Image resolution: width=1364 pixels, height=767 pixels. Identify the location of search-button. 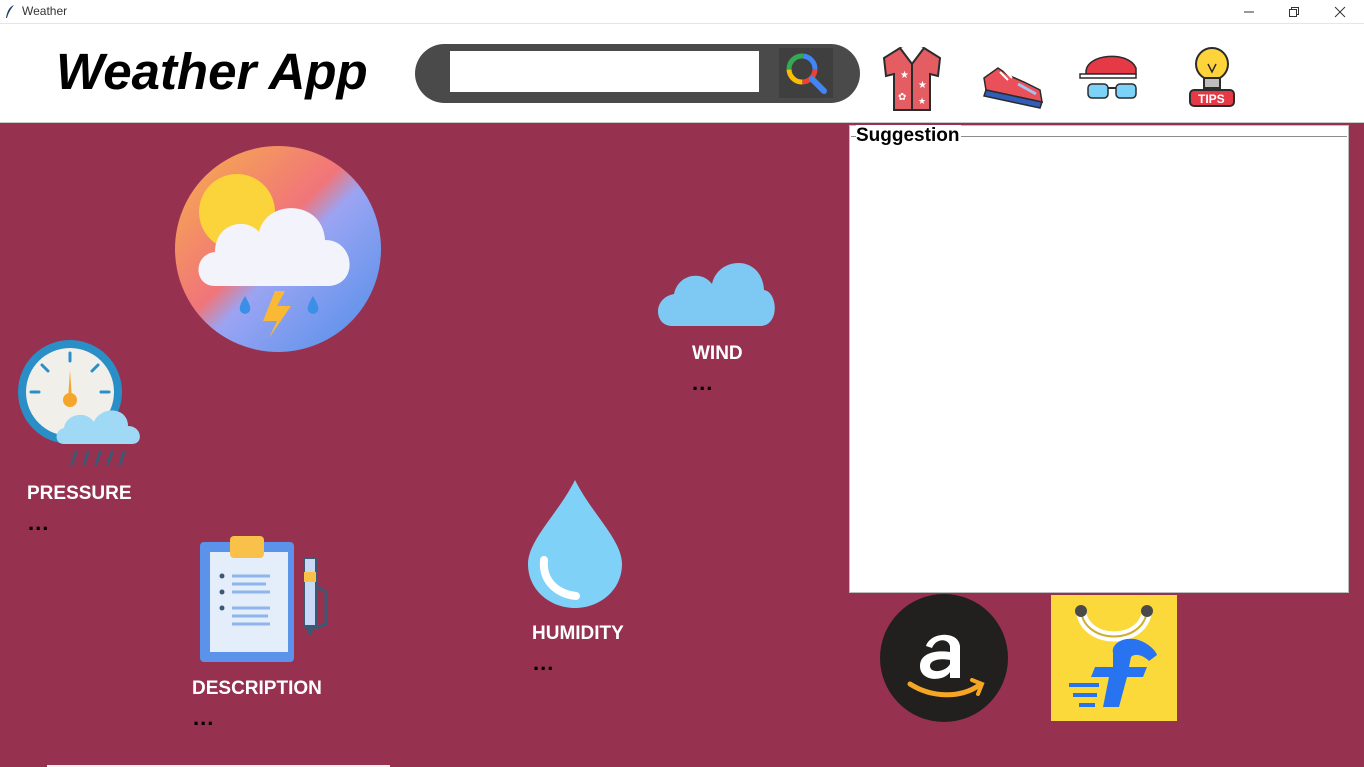
(806, 73).